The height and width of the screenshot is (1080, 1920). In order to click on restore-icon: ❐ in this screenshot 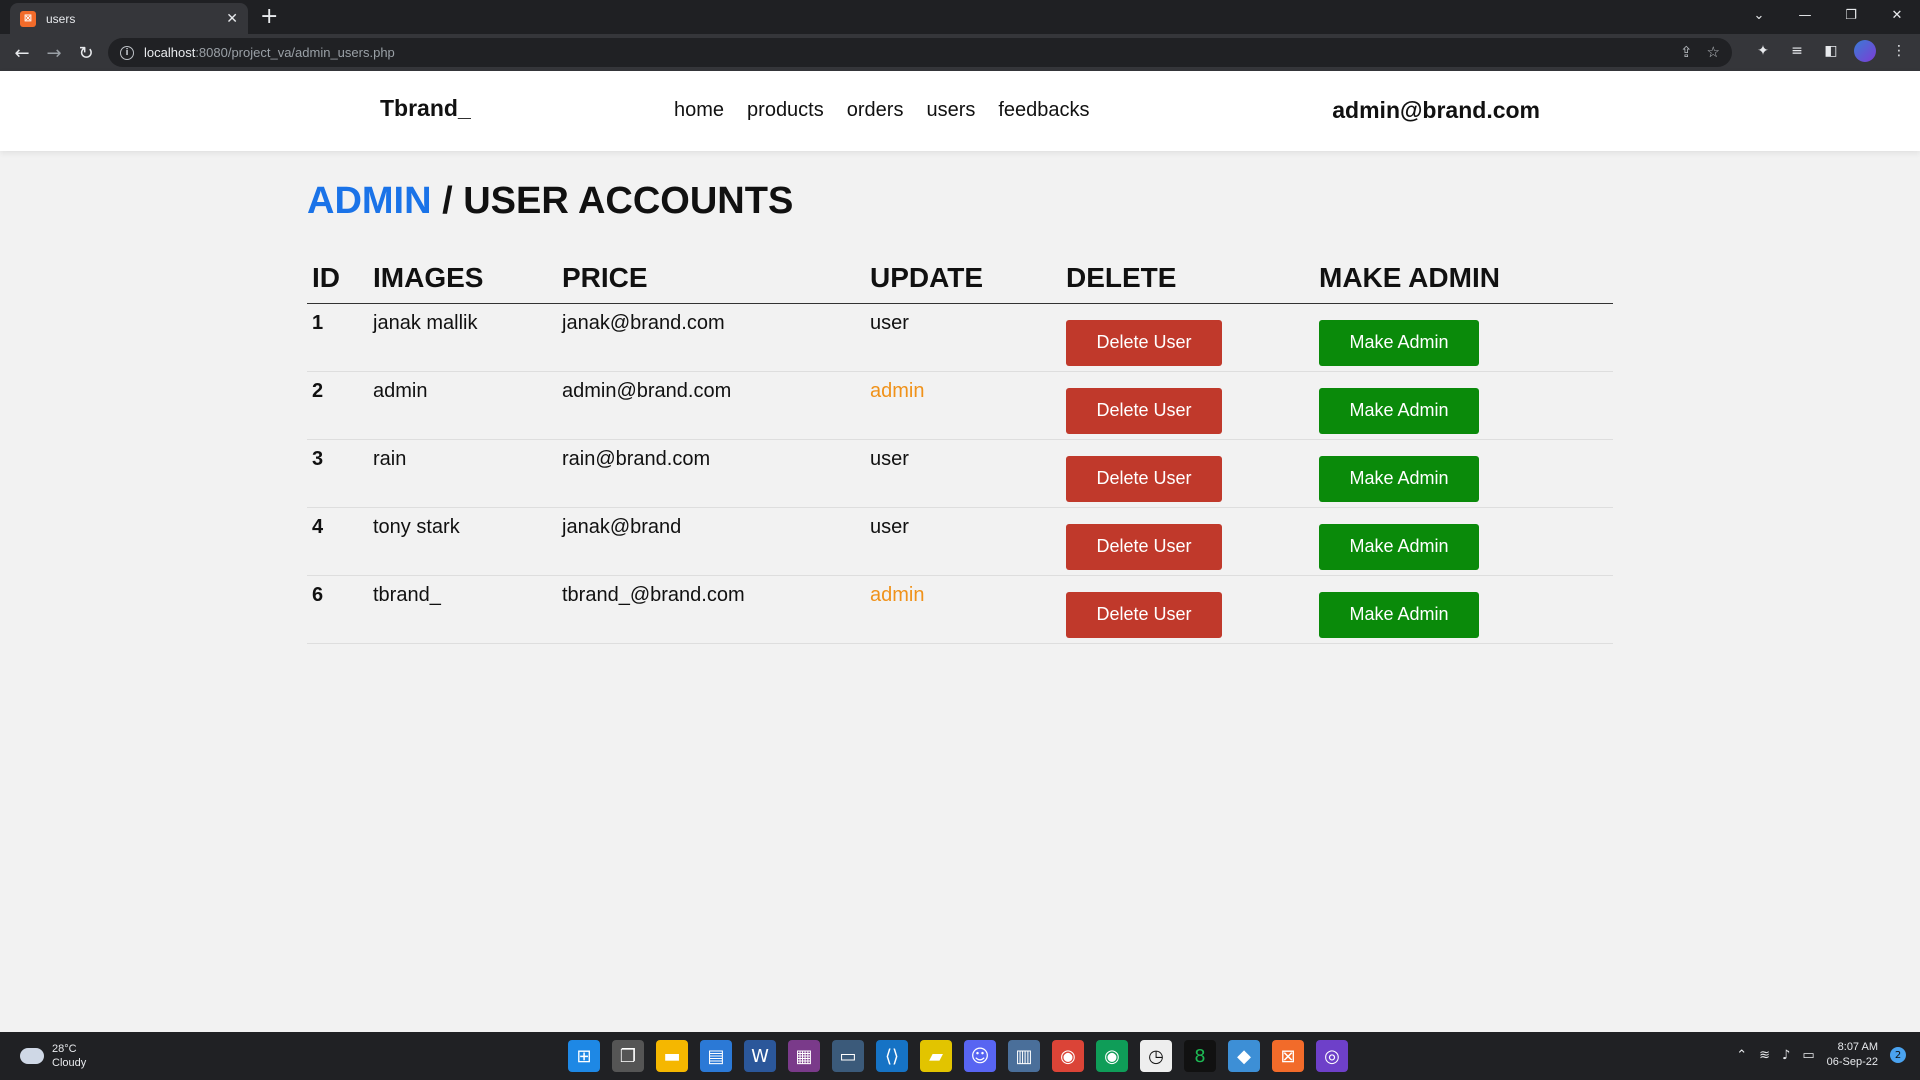, I will do `click(1851, 15)`.